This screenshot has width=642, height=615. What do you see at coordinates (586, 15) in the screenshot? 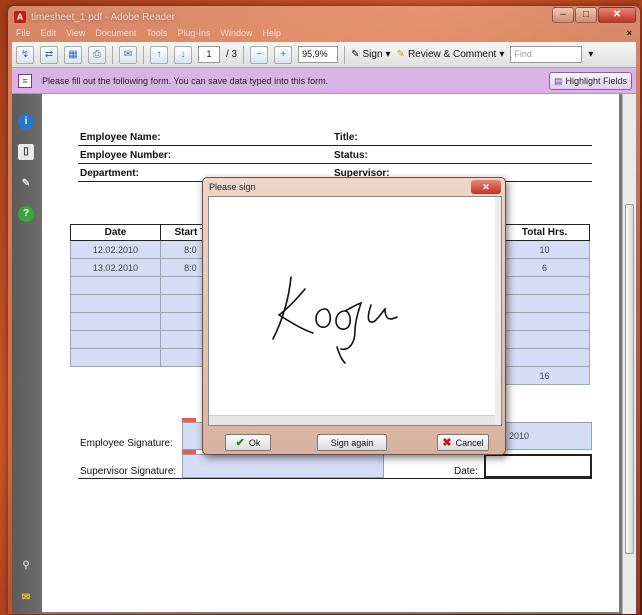
I see `maximize-button: □` at bounding box center [586, 15].